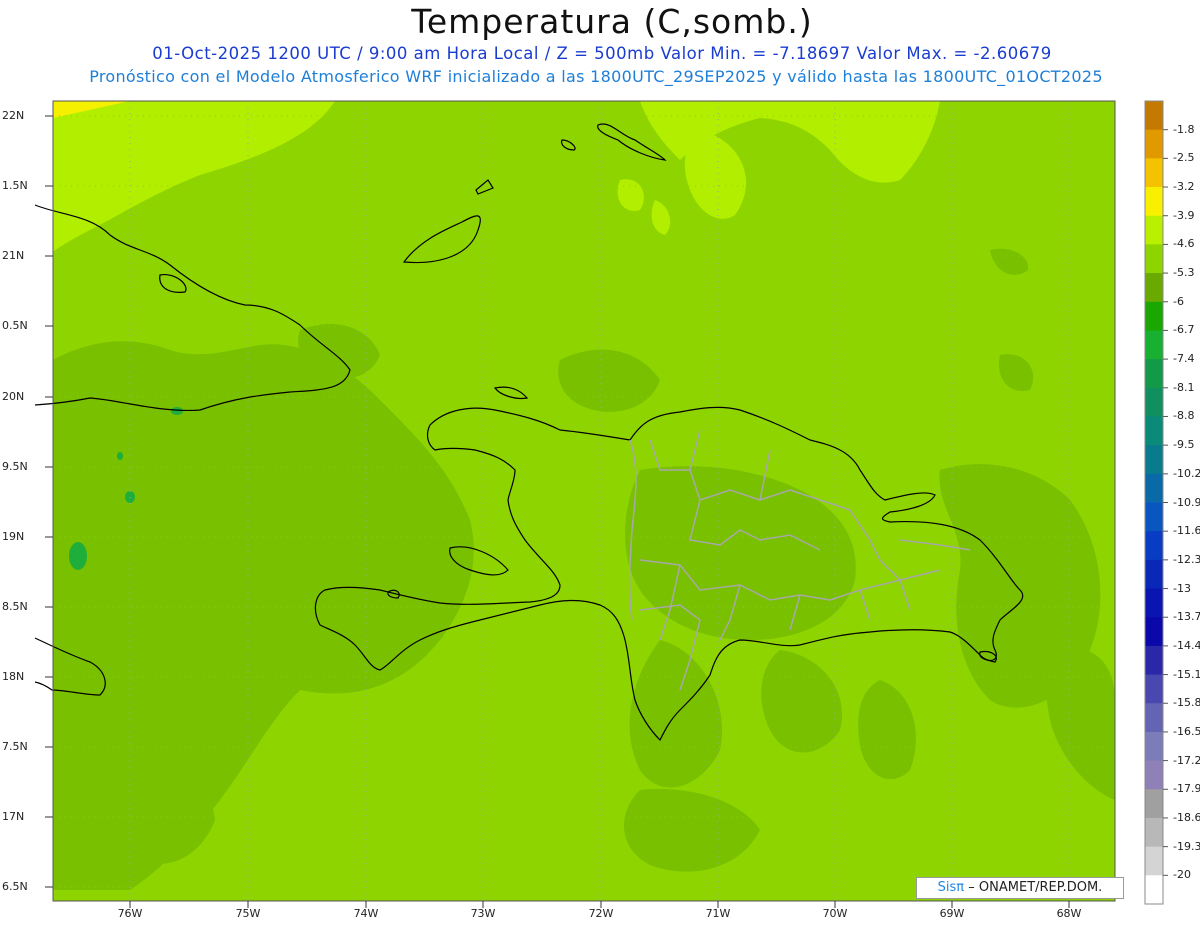 This screenshot has height=927, width=1200. I want to click on colorbar-label: -2.5, so click(1184, 158).